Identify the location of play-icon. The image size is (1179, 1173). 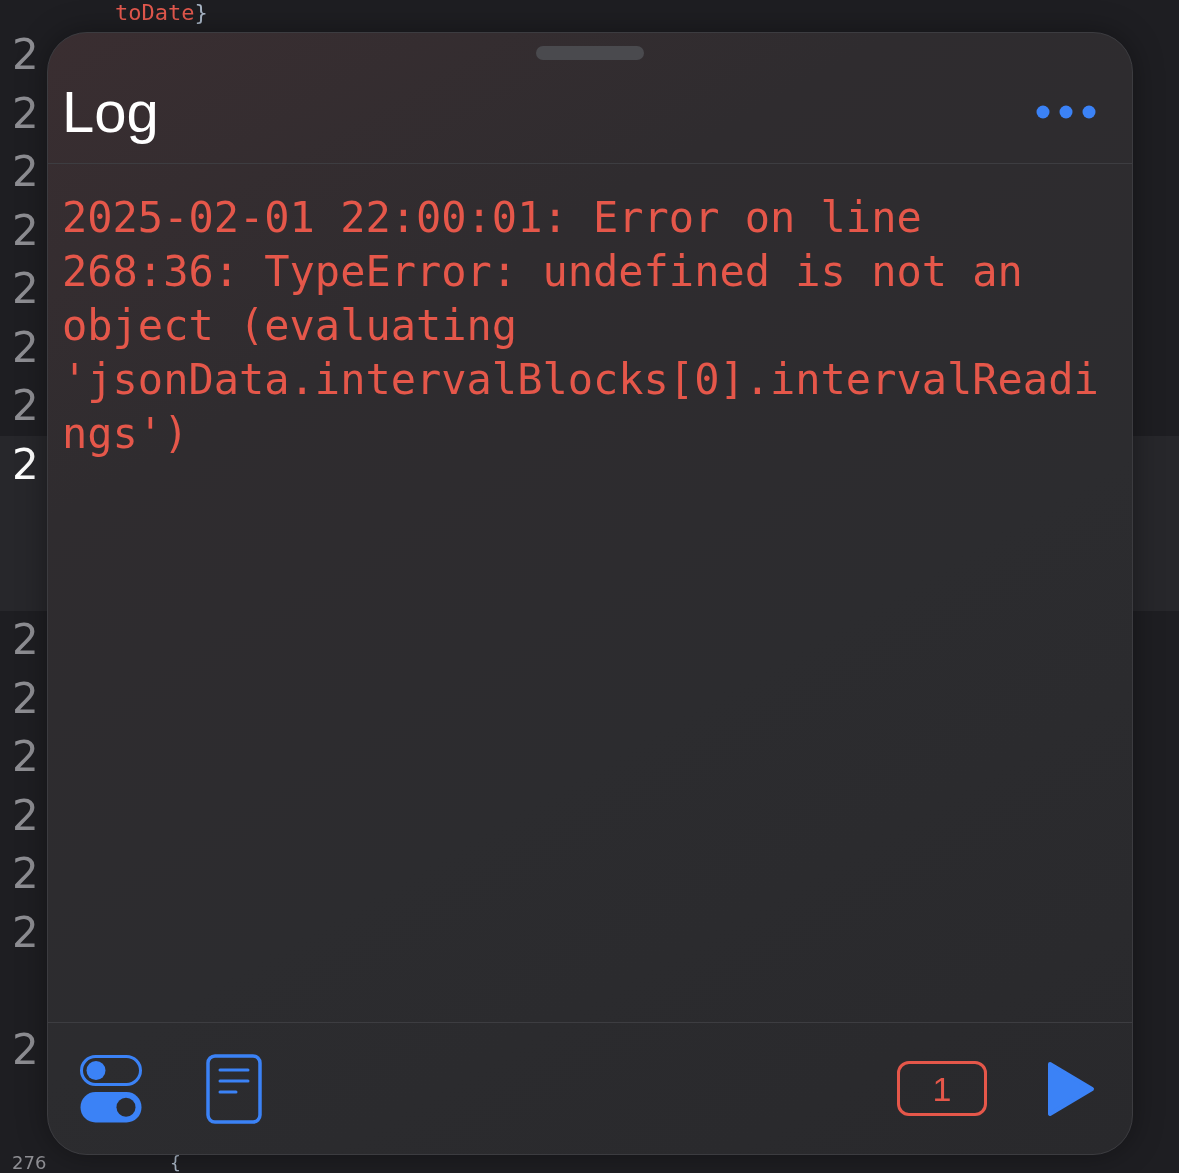
(1071, 1088).